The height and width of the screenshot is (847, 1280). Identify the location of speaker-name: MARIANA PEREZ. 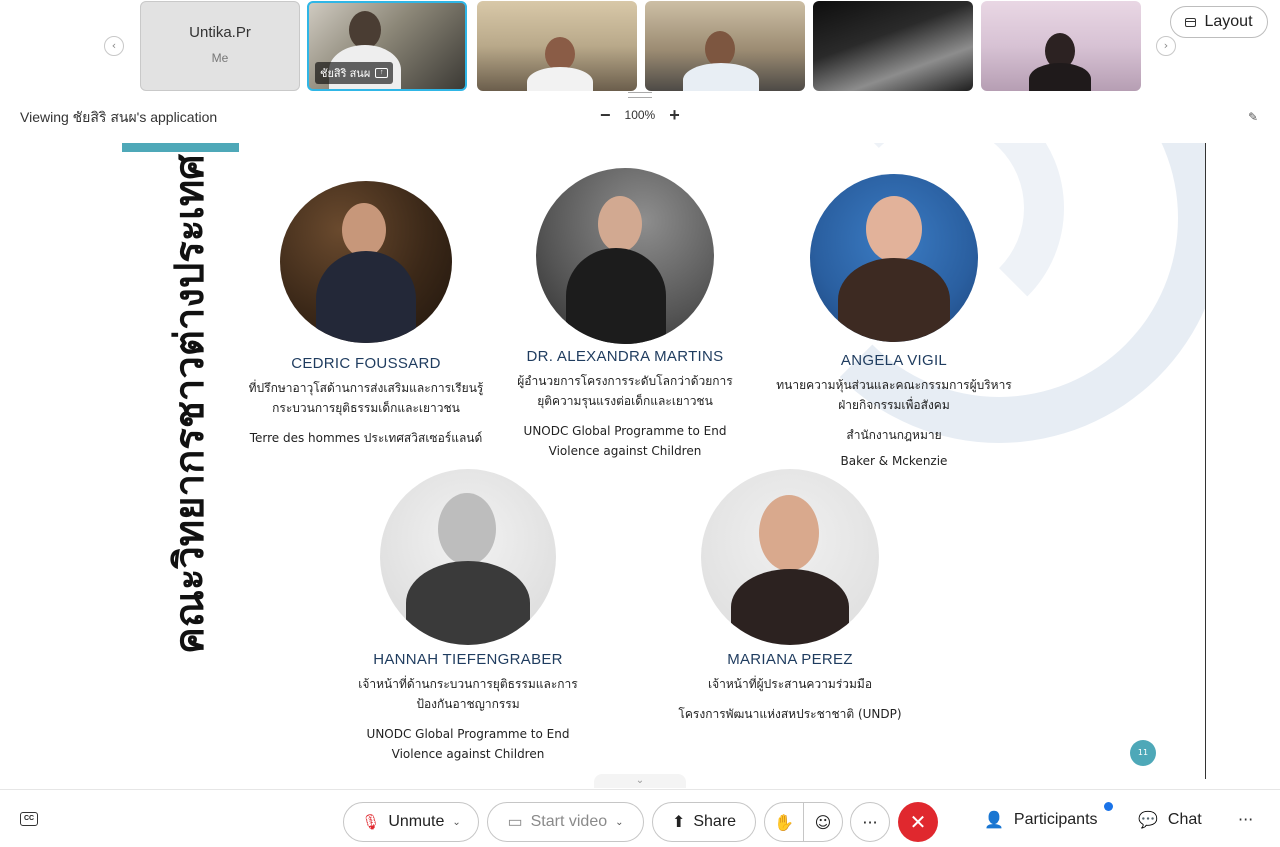
(790, 659).